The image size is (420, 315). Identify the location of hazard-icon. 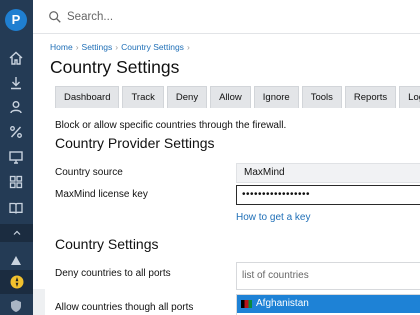
(16, 260).